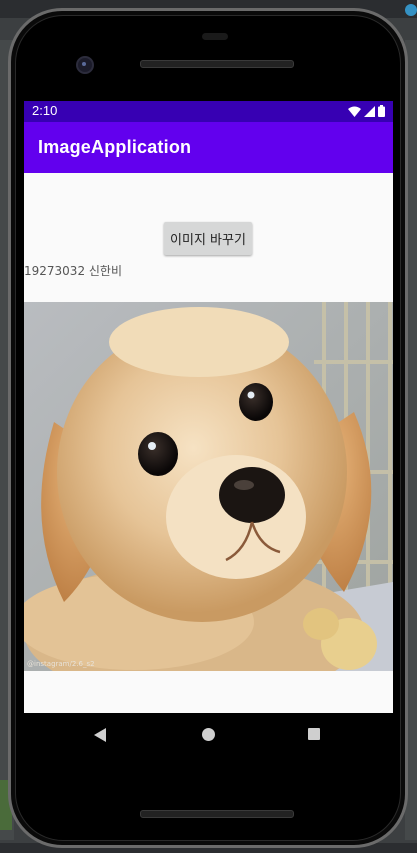  Describe the element at coordinates (217, 64) in the screenshot. I see `earpiece-speaker` at that location.